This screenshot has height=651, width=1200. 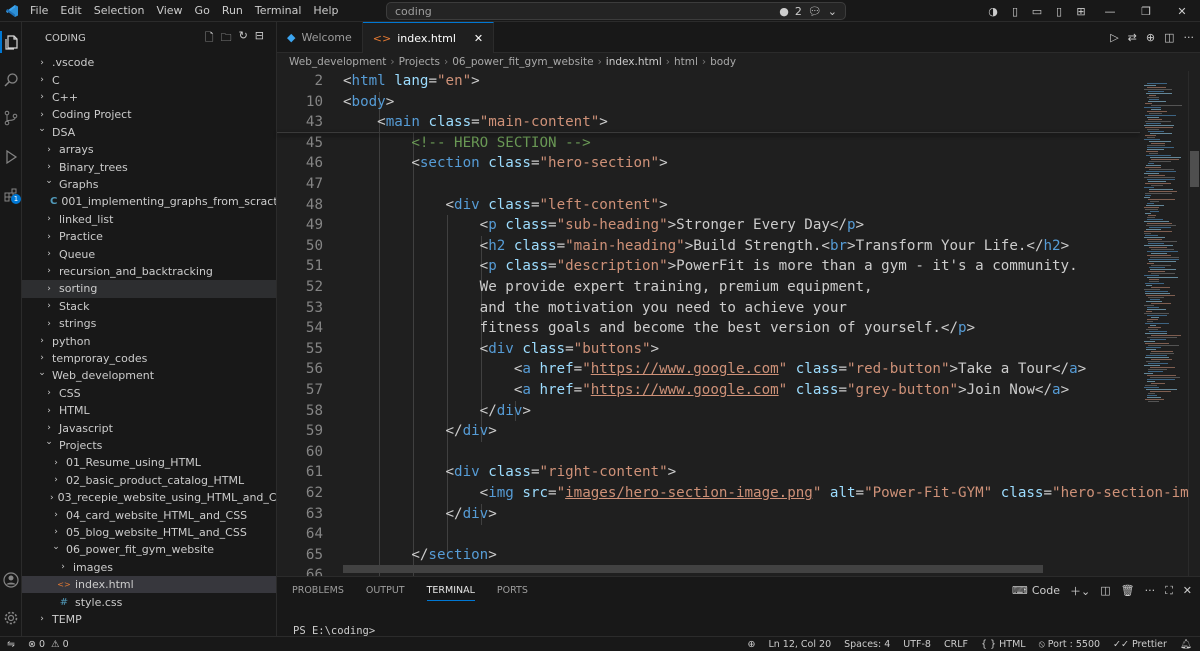 What do you see at coordinates (708, 452) in the screenshot?
I see `code-line: 60` at bounding box center [708, 452].